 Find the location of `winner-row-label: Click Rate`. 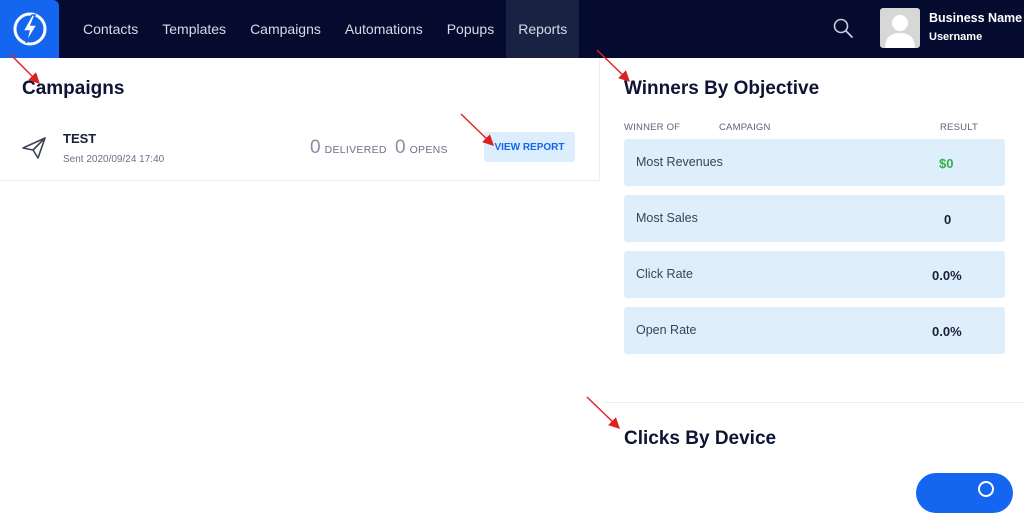

winner-row-label: Click Rate is located at coordinates (664, 274).